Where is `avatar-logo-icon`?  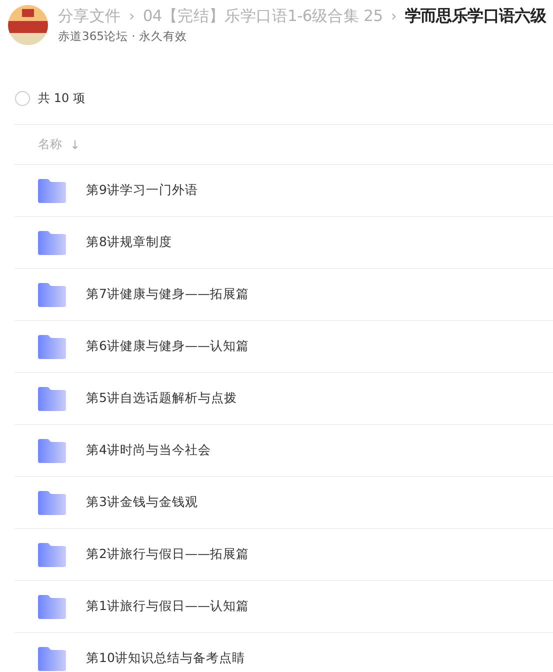
avatar-logo-icon is located at coordinates (28, 25).